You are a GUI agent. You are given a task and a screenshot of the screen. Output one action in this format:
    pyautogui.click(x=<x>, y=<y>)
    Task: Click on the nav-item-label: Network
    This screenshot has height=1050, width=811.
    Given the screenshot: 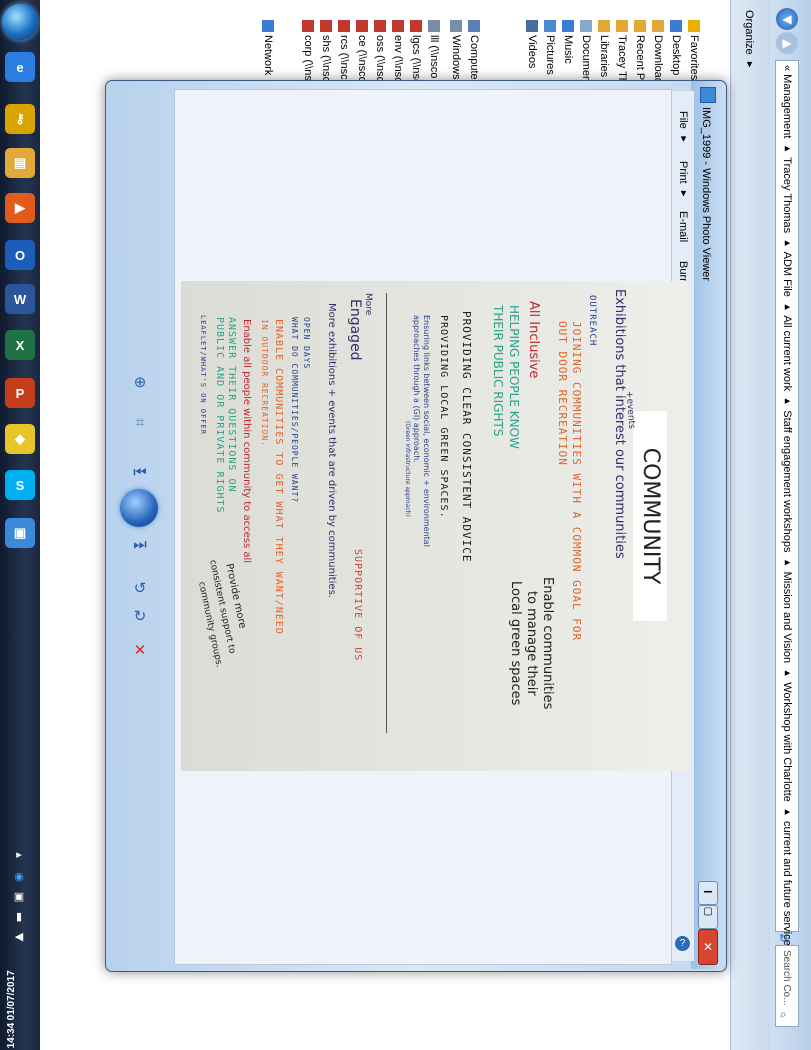 What is the action you would take?
    pyautogui.click(x=268, y=55)
    